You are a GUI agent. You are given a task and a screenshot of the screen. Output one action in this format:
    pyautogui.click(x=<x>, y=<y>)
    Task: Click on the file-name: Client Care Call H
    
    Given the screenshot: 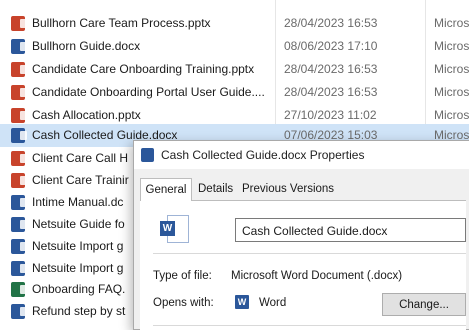 What is the action you would take?
    pyautogui.click(x=80, y=158)
    